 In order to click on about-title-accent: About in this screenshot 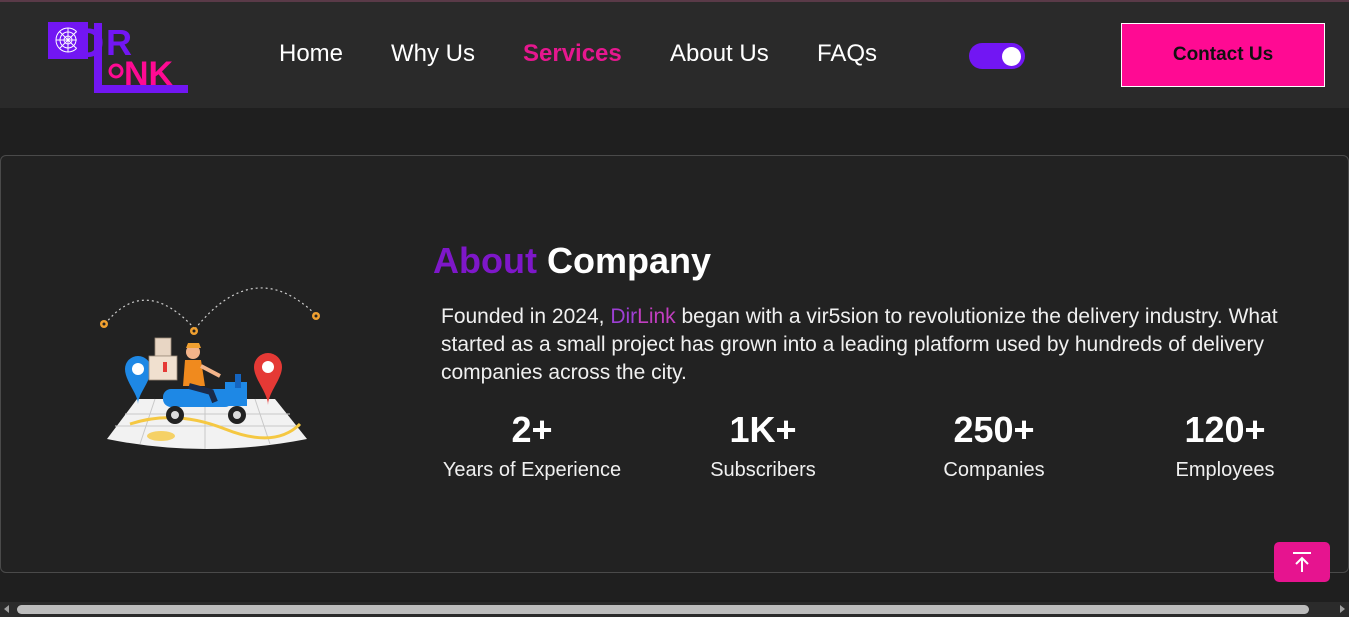, I will do `click(485, 260)`.